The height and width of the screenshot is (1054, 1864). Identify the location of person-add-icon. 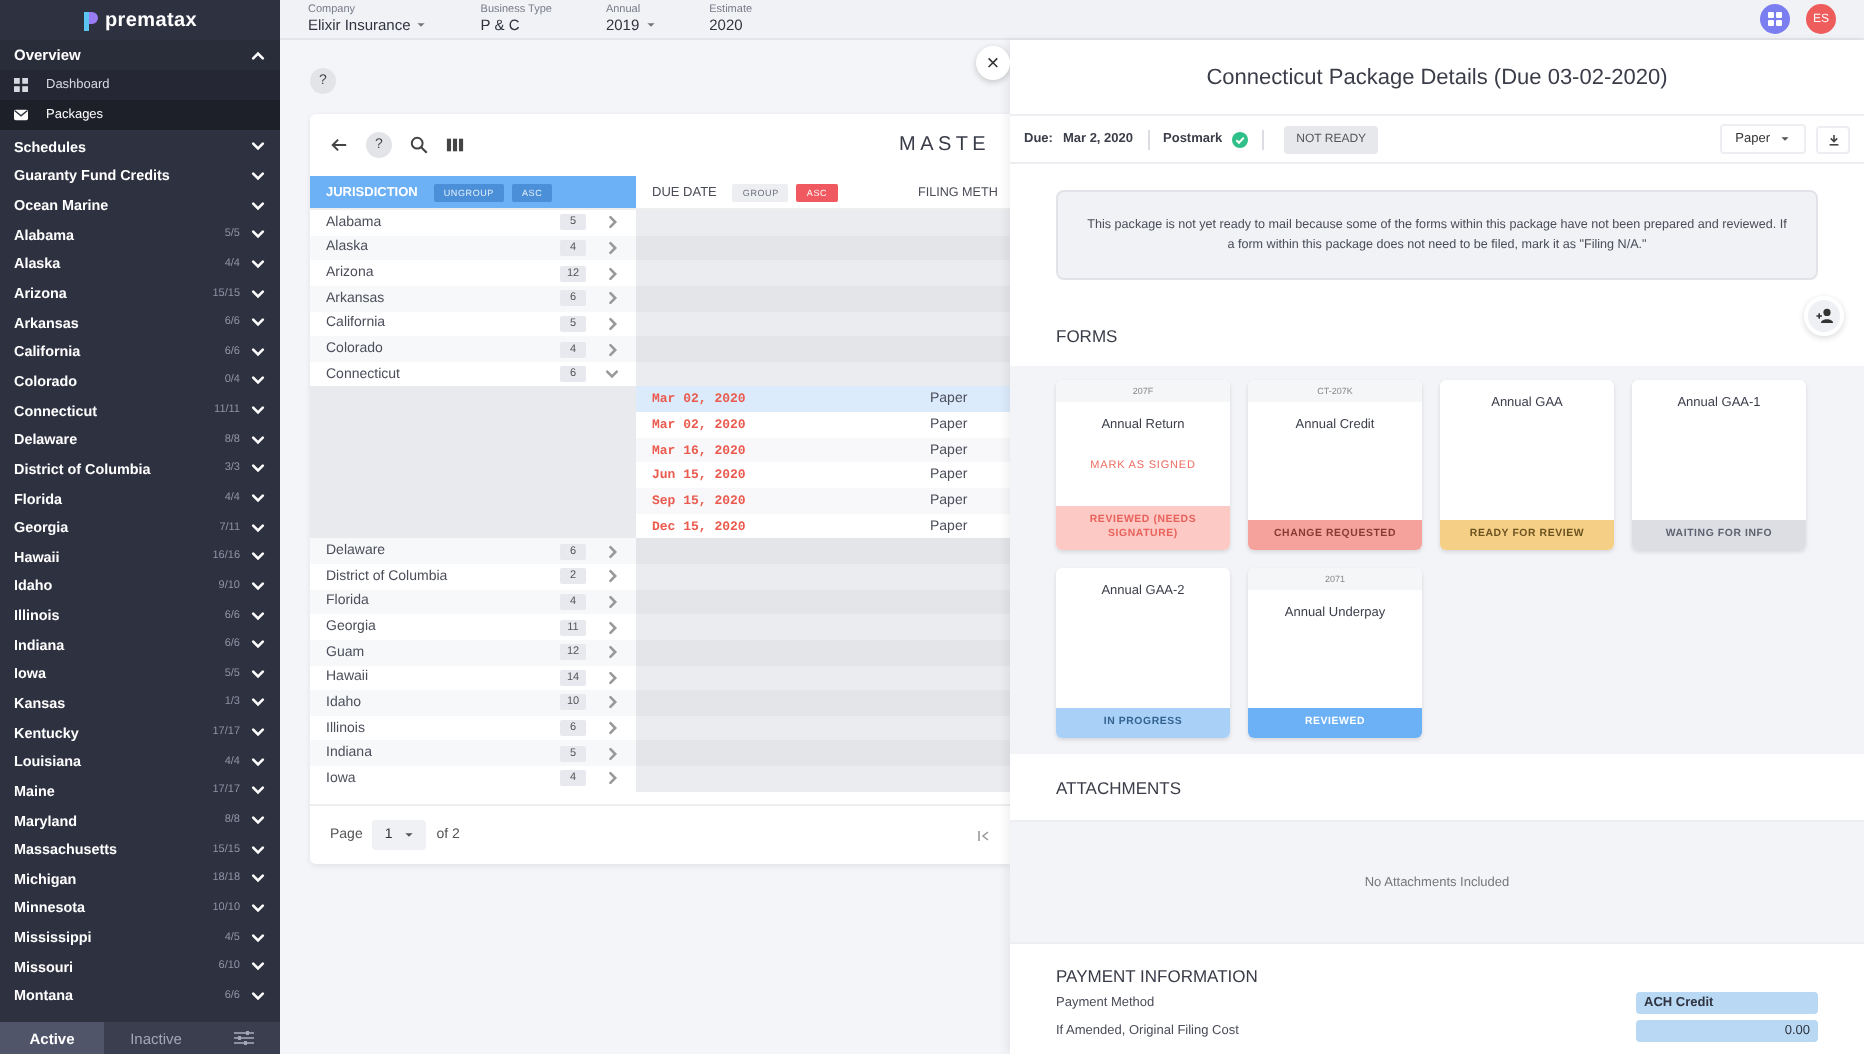
(1824, 316).